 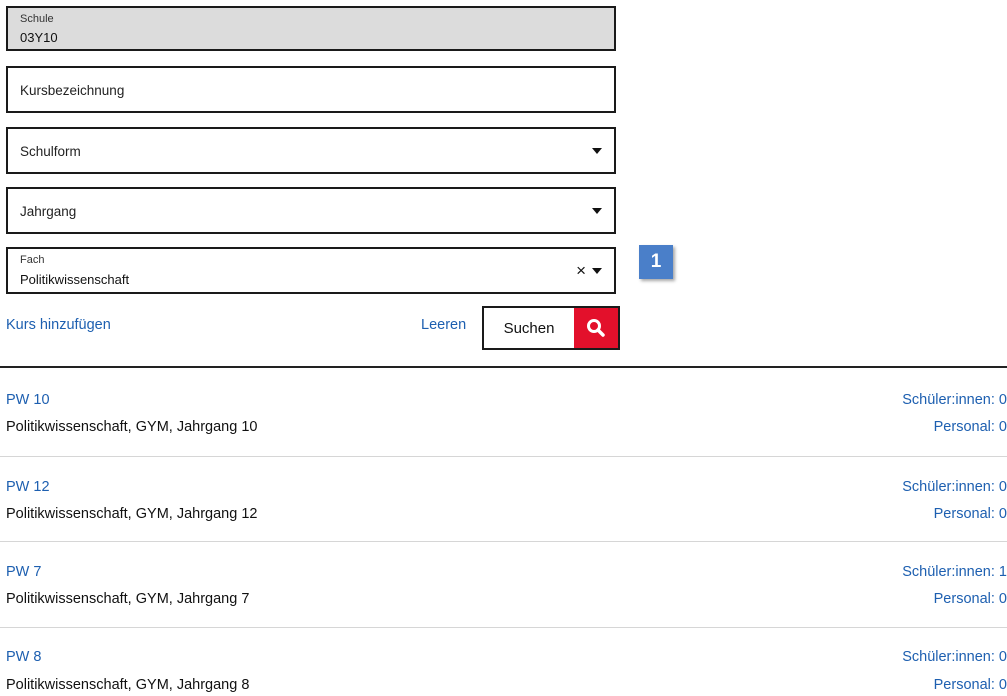 What do you see at coordinates (128, 685) in the screenshot?
I see `course-description: Politikwissenschaft, GYM, Jahrgang 8` at bounding box center [128, 685].